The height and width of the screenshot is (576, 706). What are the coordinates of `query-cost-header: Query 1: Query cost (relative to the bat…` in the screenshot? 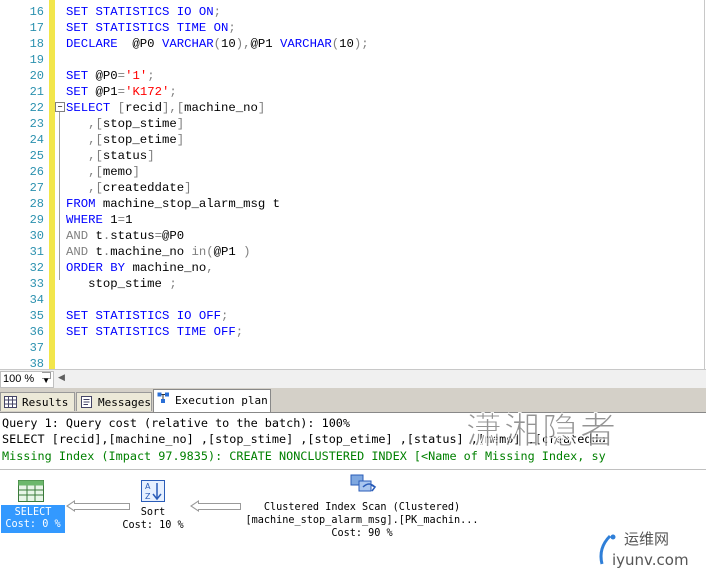 It's located at (176, 423).